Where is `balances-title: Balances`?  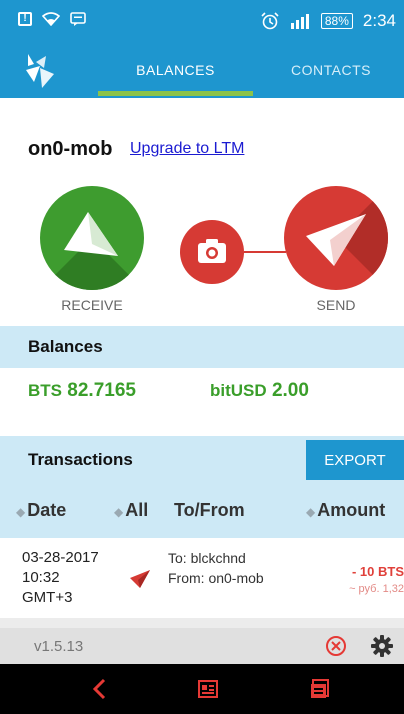 balances-title: Balances is located at coordinates (65, 346).